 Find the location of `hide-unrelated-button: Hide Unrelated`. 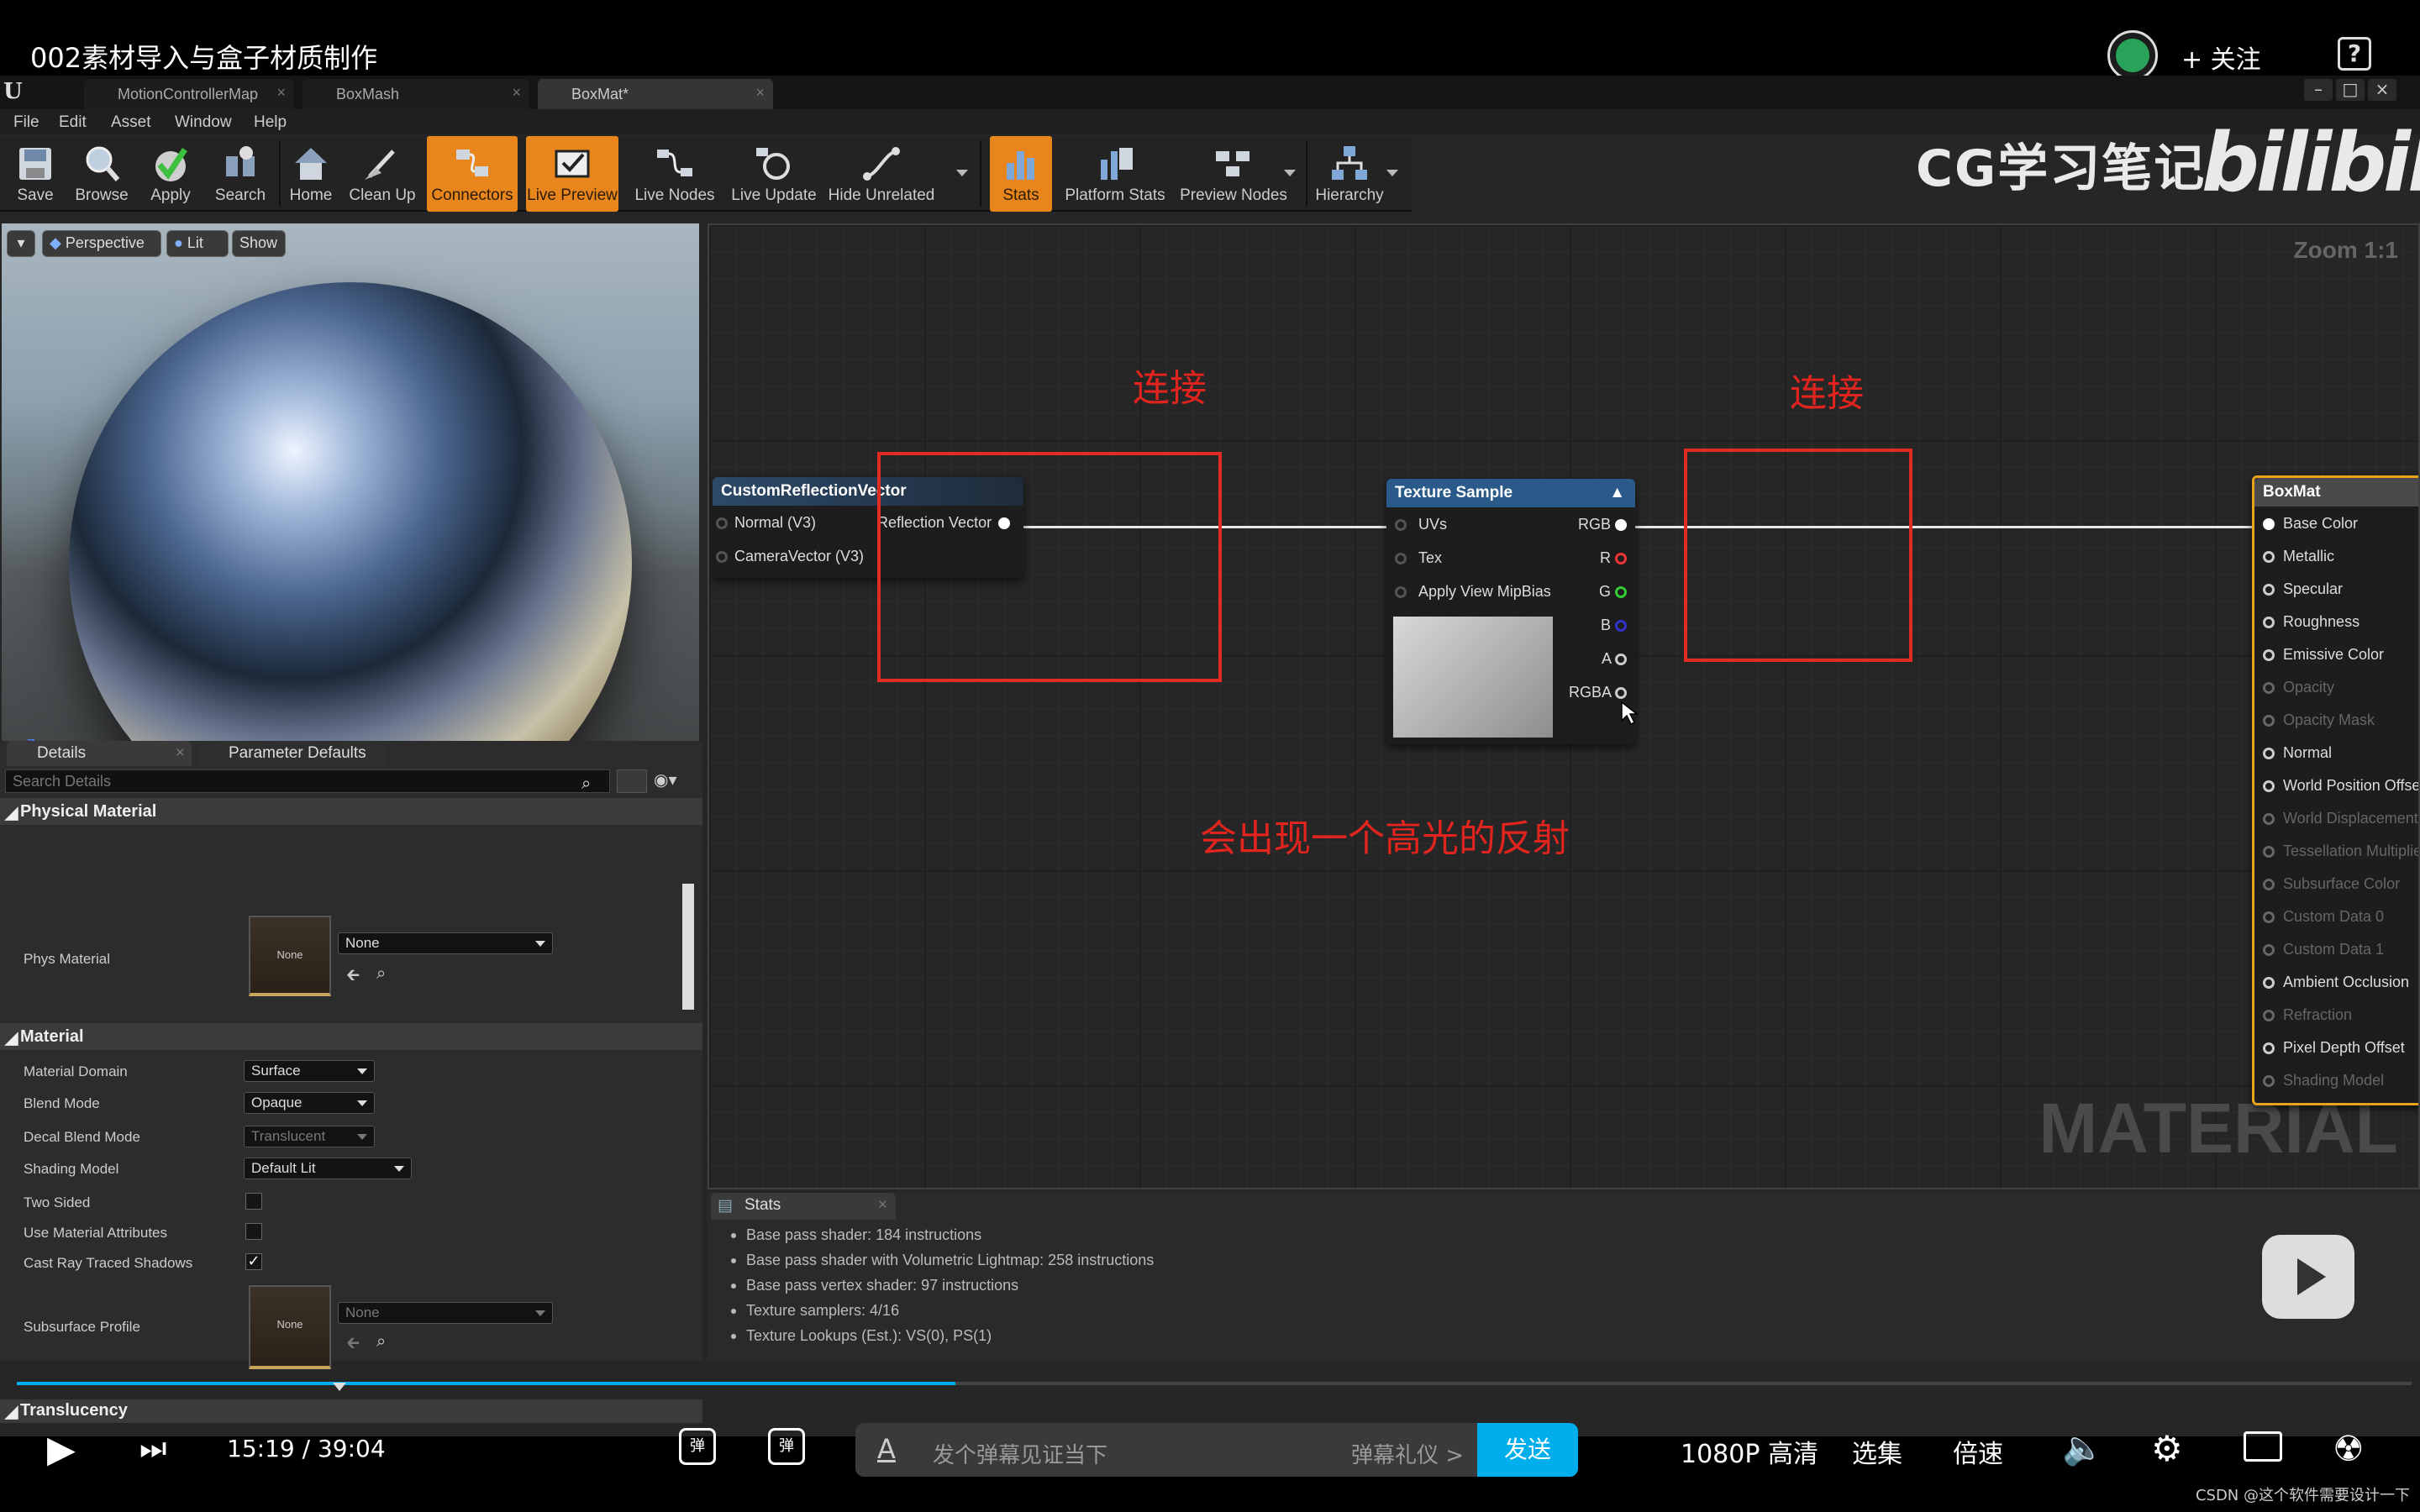

hide-unrelated-button: Hide Unrelated is located at coordinates (881, 174).